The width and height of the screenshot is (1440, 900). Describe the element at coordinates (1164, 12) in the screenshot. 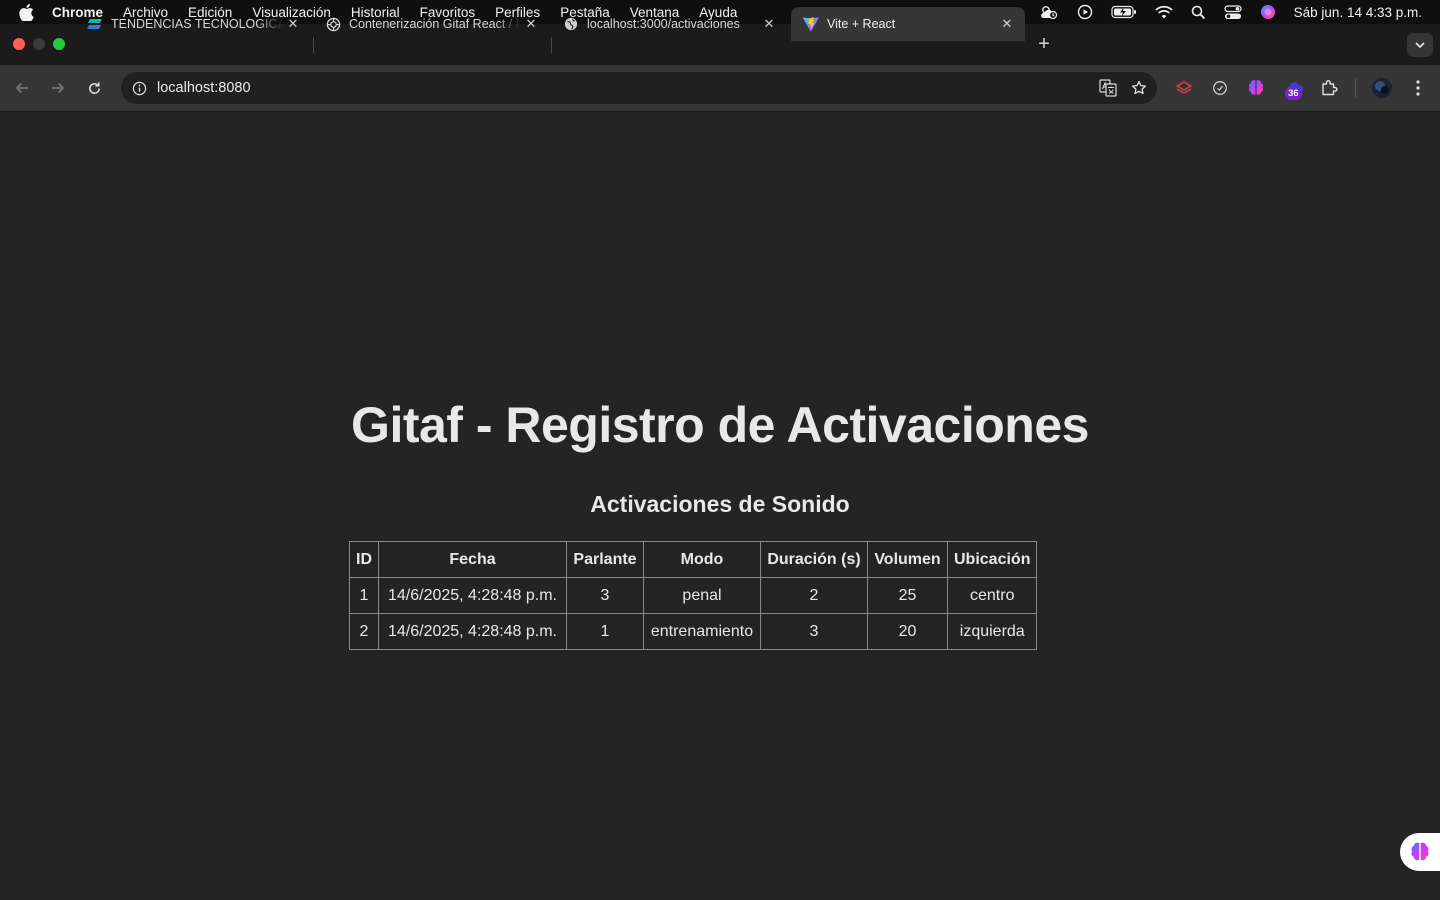

I see `wifi-icon` at that location.